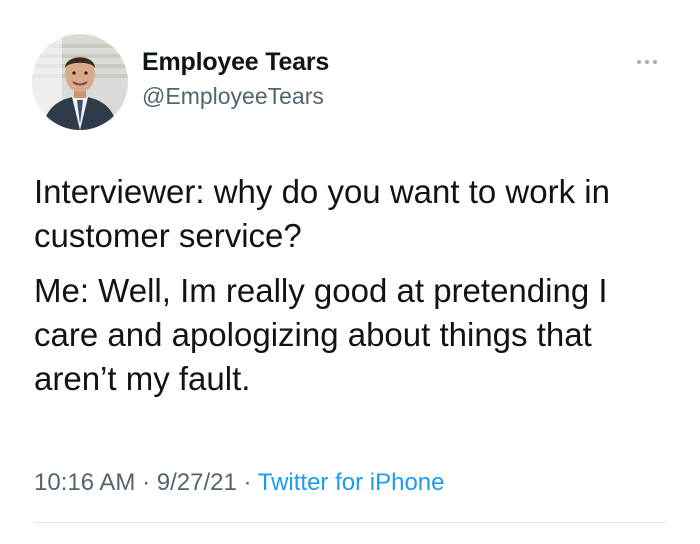 Image resolution: width=700 pixels, height=544 pixels. What do you see at coordinates (239, 483) in the screenshot?
I see `tweet-metadata: 10:16 AM · 9/27/21 · Twitter for iPhone` at bounding box center [239, 483].